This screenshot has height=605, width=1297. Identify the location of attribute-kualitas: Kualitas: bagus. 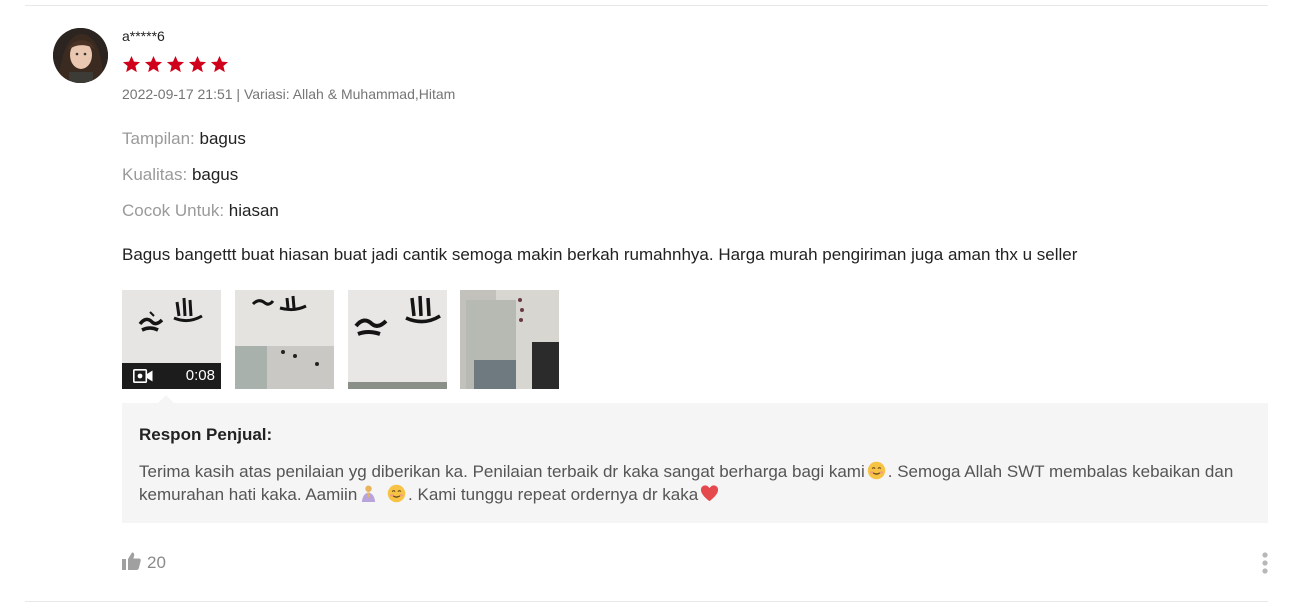
(180, 175).